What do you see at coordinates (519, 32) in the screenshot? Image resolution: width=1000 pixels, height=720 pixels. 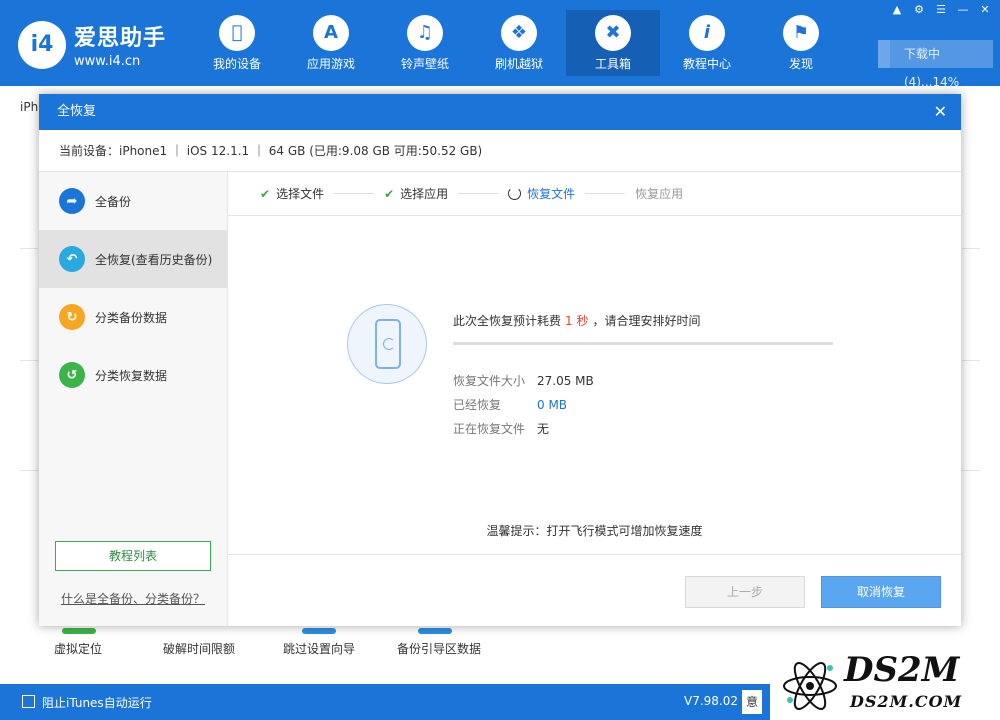 I see `dropbox-icon: ❖` at bounding box center [519, 32].